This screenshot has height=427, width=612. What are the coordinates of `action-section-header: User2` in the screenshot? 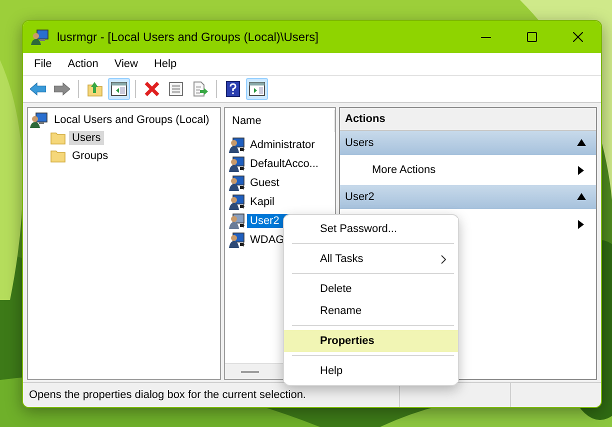 It's located at (468, 197).